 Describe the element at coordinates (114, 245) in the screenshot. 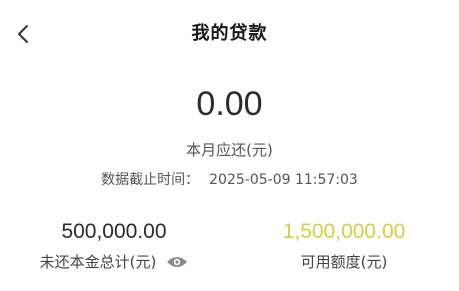

I see `outstanding-principal-block: 500,000.00 未还本金总计(元)` at that location.